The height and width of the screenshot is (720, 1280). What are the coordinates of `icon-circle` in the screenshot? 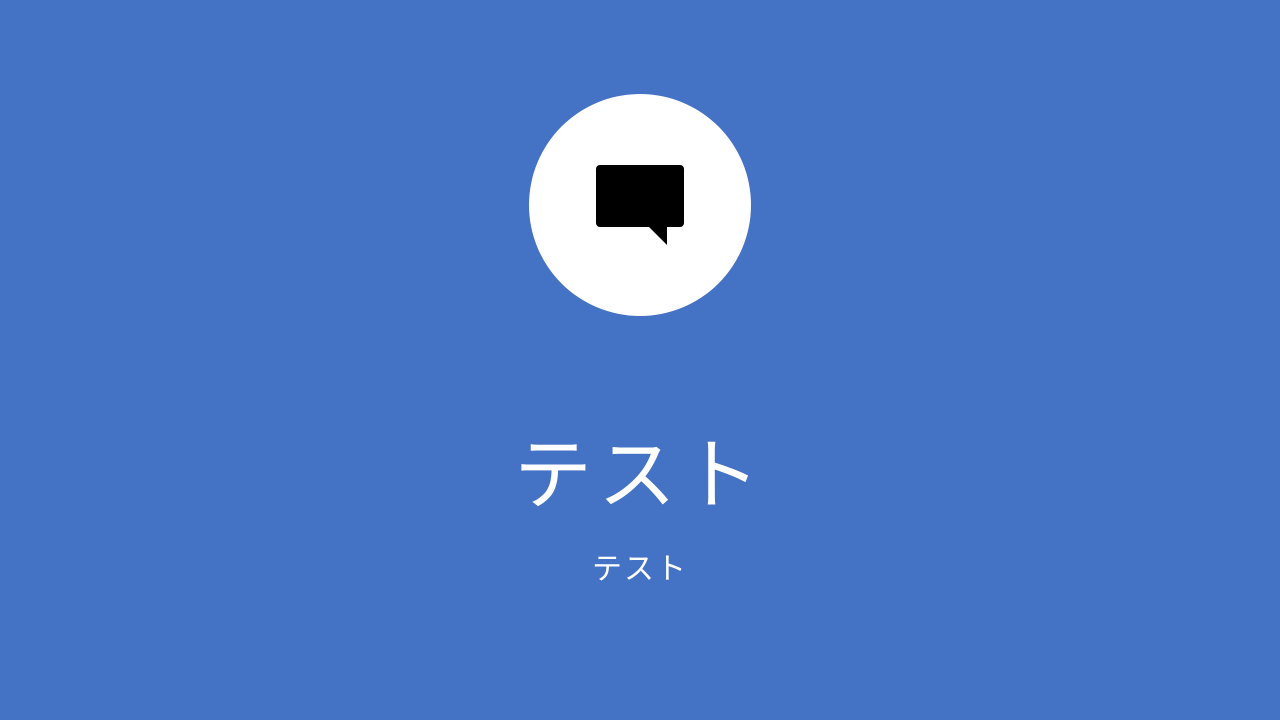 It's located at (640, 205).